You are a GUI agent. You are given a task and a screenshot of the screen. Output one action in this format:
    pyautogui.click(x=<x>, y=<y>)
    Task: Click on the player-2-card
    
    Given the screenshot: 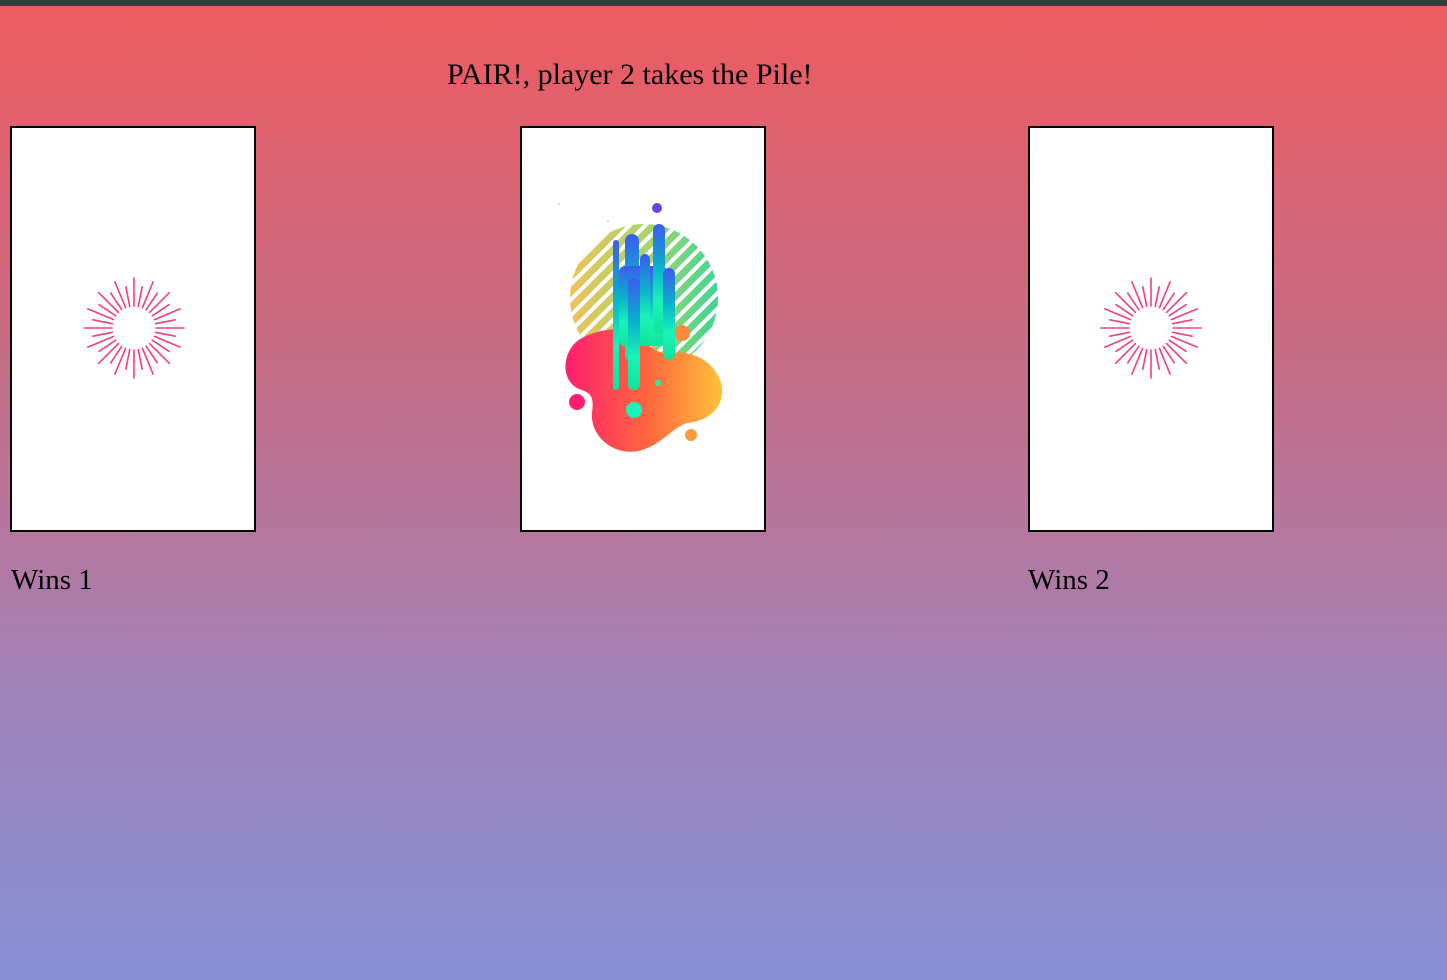 What is the action you would take?
    pyautogui.click(x=1151, y=329)
    